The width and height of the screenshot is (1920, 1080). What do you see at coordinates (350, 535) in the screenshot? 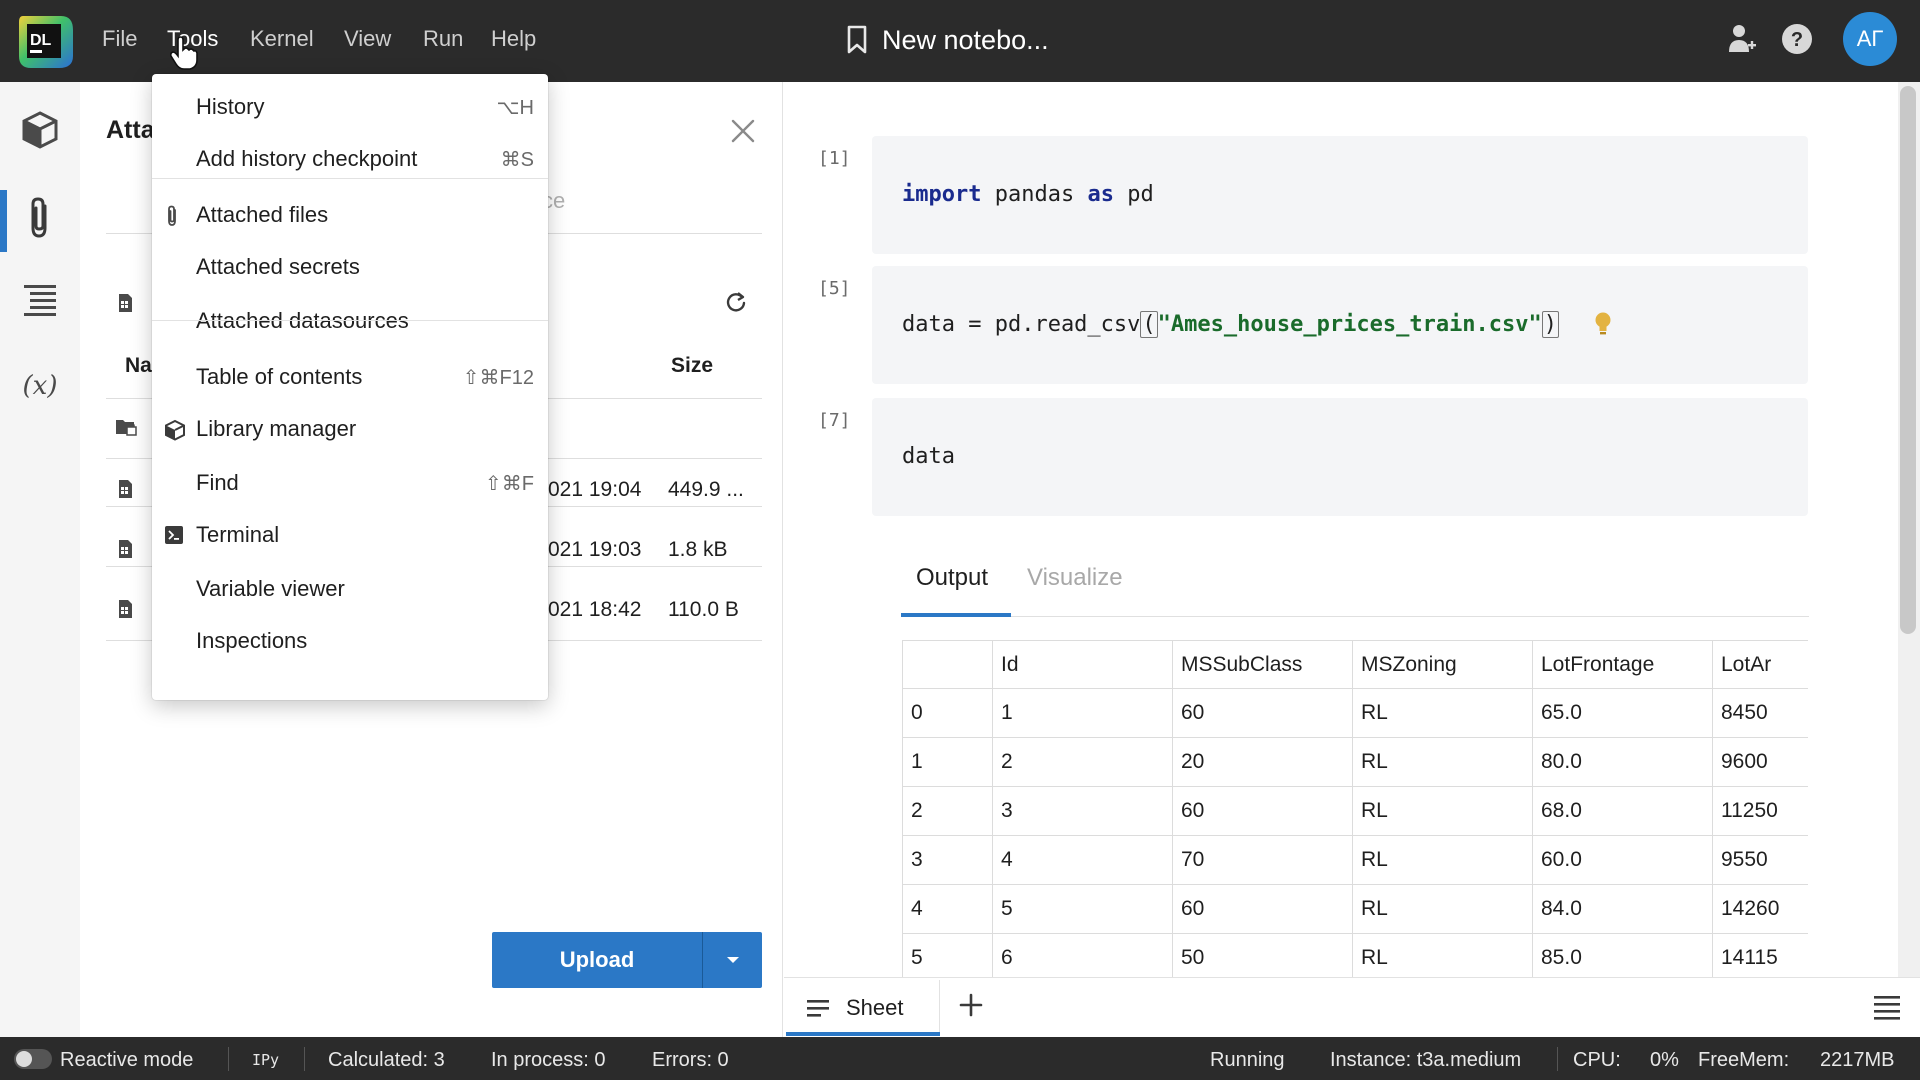
I see `menu-item-terminal: Terminal` at bounding box center [350, 535].